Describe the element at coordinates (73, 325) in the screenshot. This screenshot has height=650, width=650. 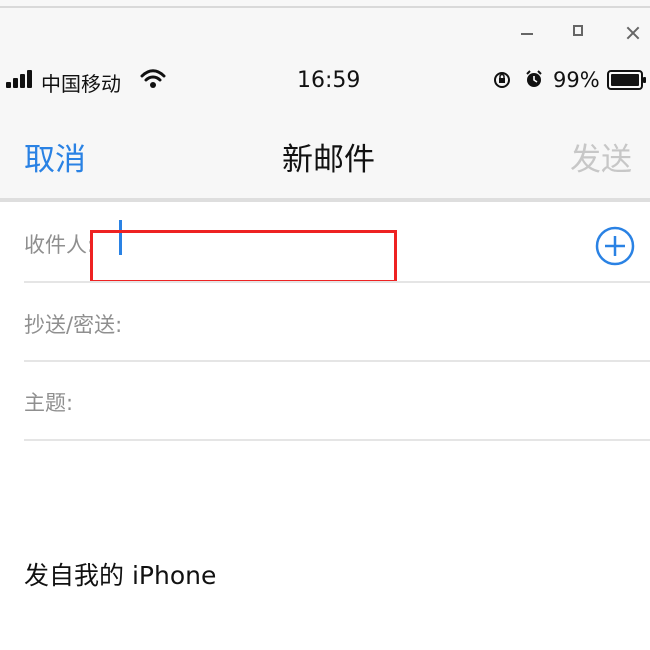
I see `cc-bcc-label: 抄送/密送:` at that location.